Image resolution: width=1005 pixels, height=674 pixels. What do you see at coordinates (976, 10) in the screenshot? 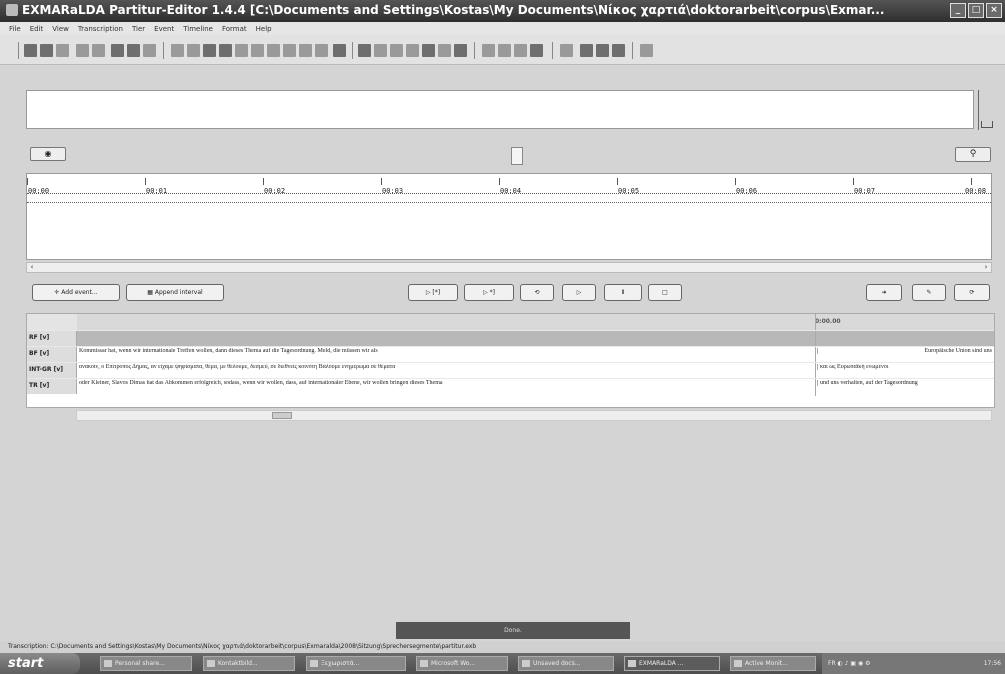
I see `maximize-button: □` at bounding box center [976, 10].